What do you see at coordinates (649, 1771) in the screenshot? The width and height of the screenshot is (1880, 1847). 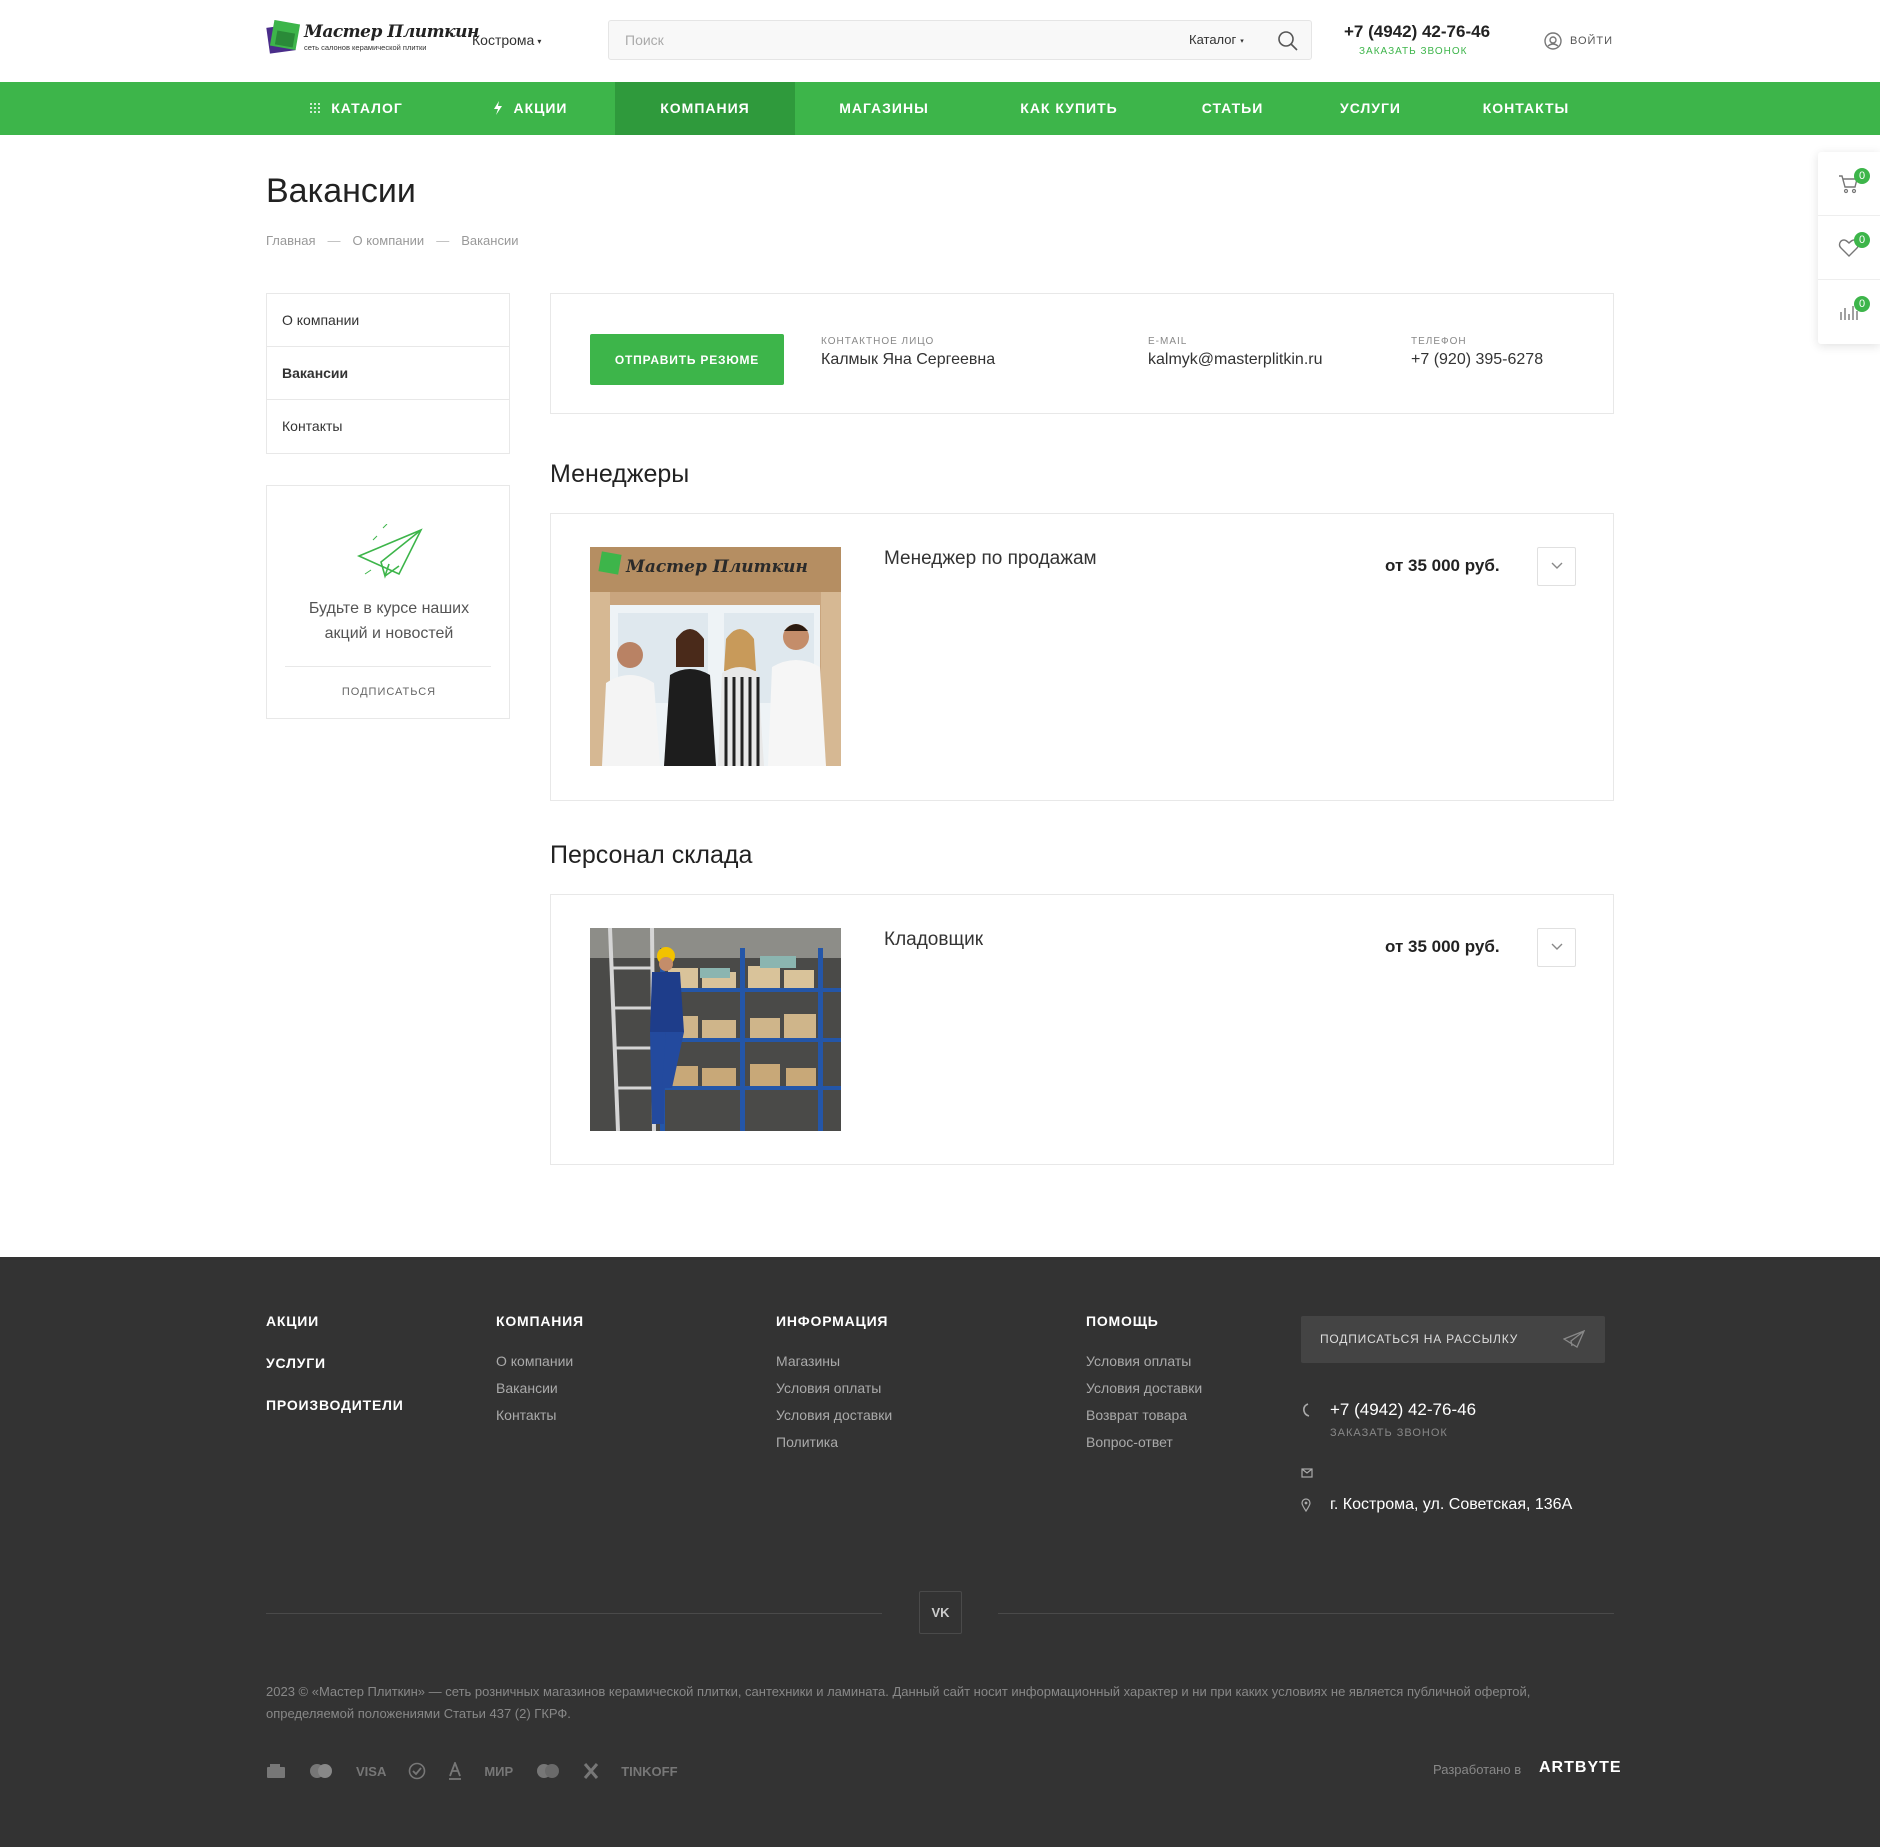 I see `tinkoff-icon: TINKOFF` at bounding box center [649, 1771].